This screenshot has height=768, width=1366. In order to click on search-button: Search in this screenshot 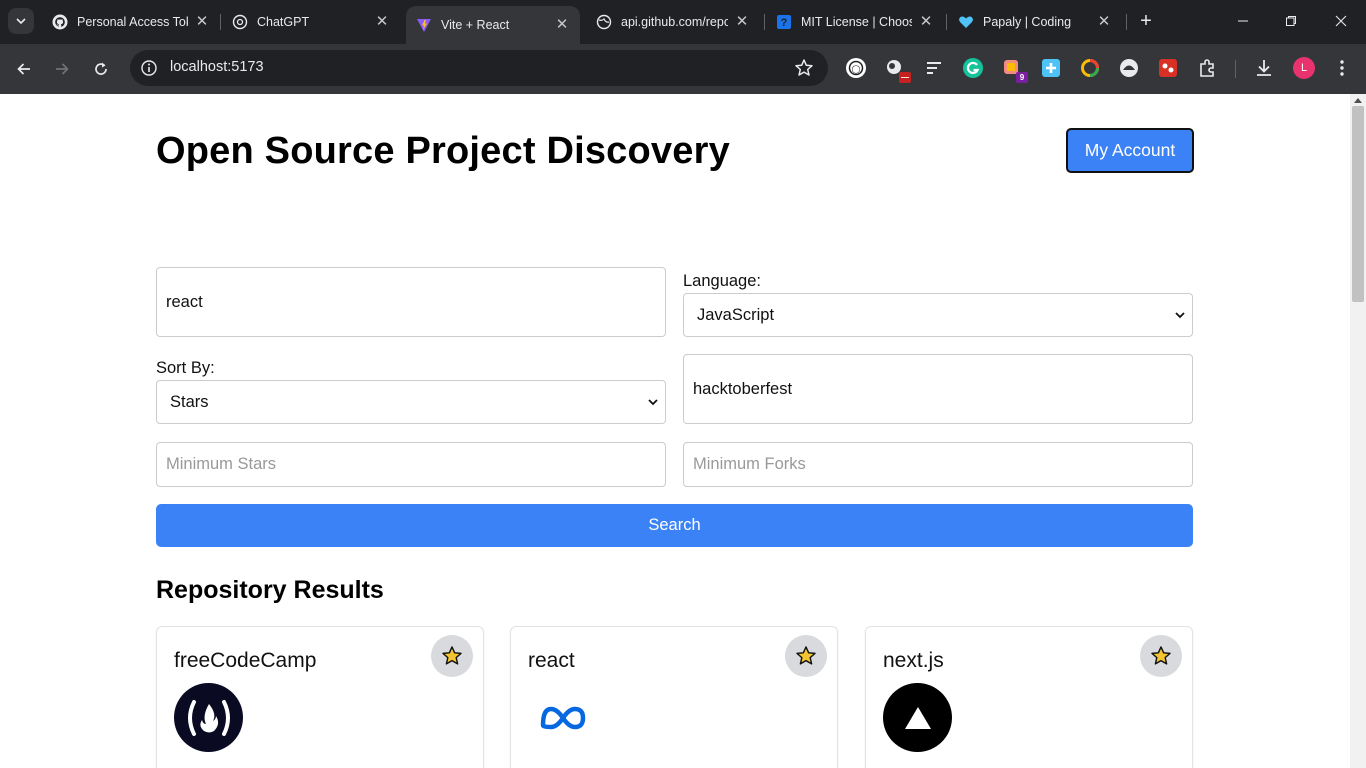, I will do `click(674, 525)`.